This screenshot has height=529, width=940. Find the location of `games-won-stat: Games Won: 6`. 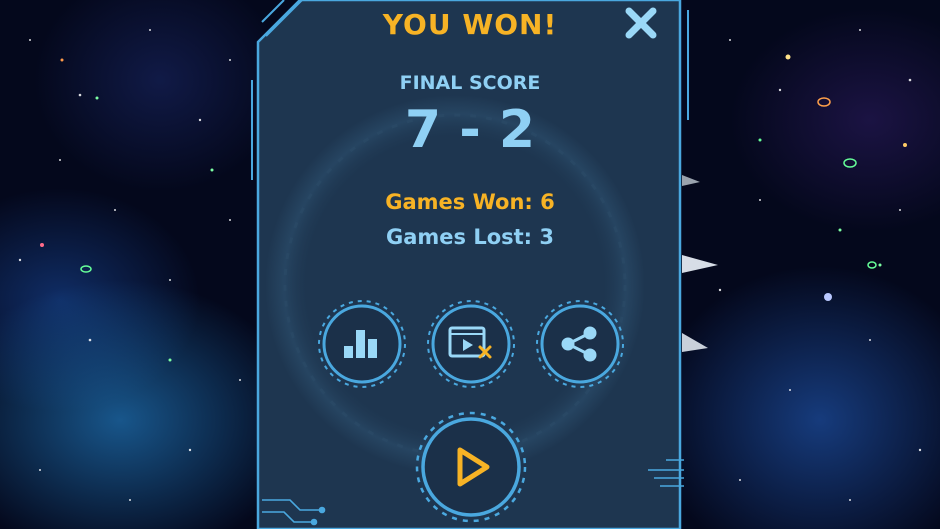

games-won-stat: Games Won: 6 is located at coordinates (470, 202).